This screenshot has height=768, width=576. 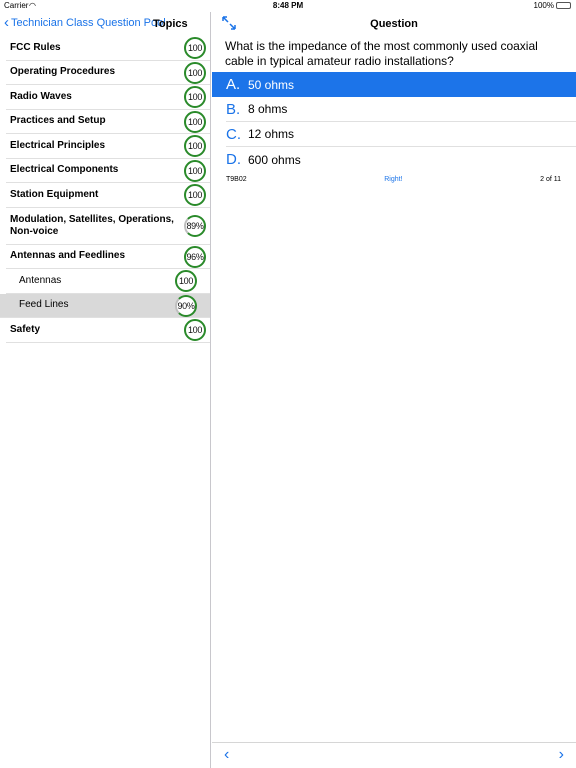 What do you see at coordinates (401, 134) in the screenshot?
I see `answer-option-c: C. 12 ohms` at bounding box center [401, 134].